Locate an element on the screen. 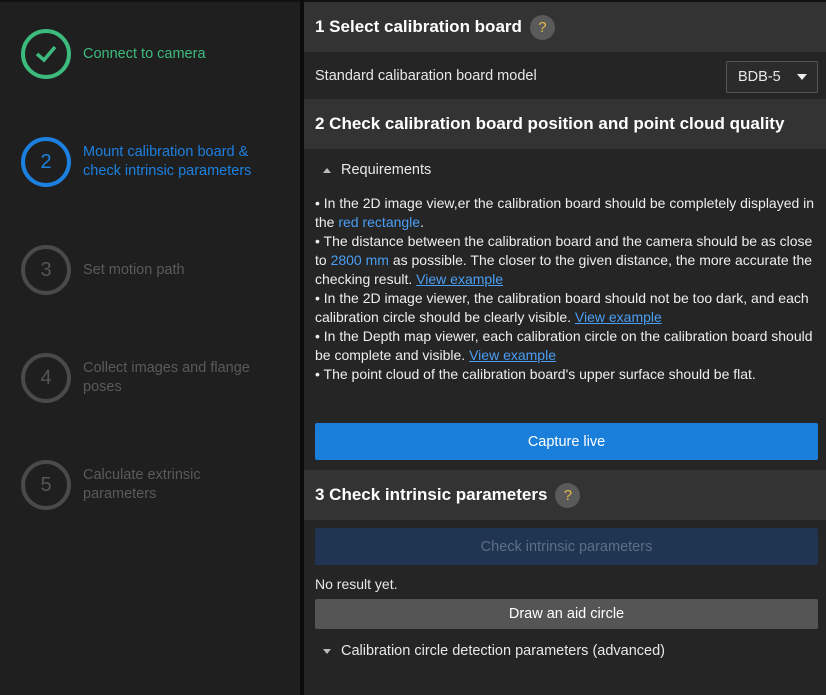 The width and height of the screenshot is (826, 695). req-text: . is located at coordinates (422, 222).